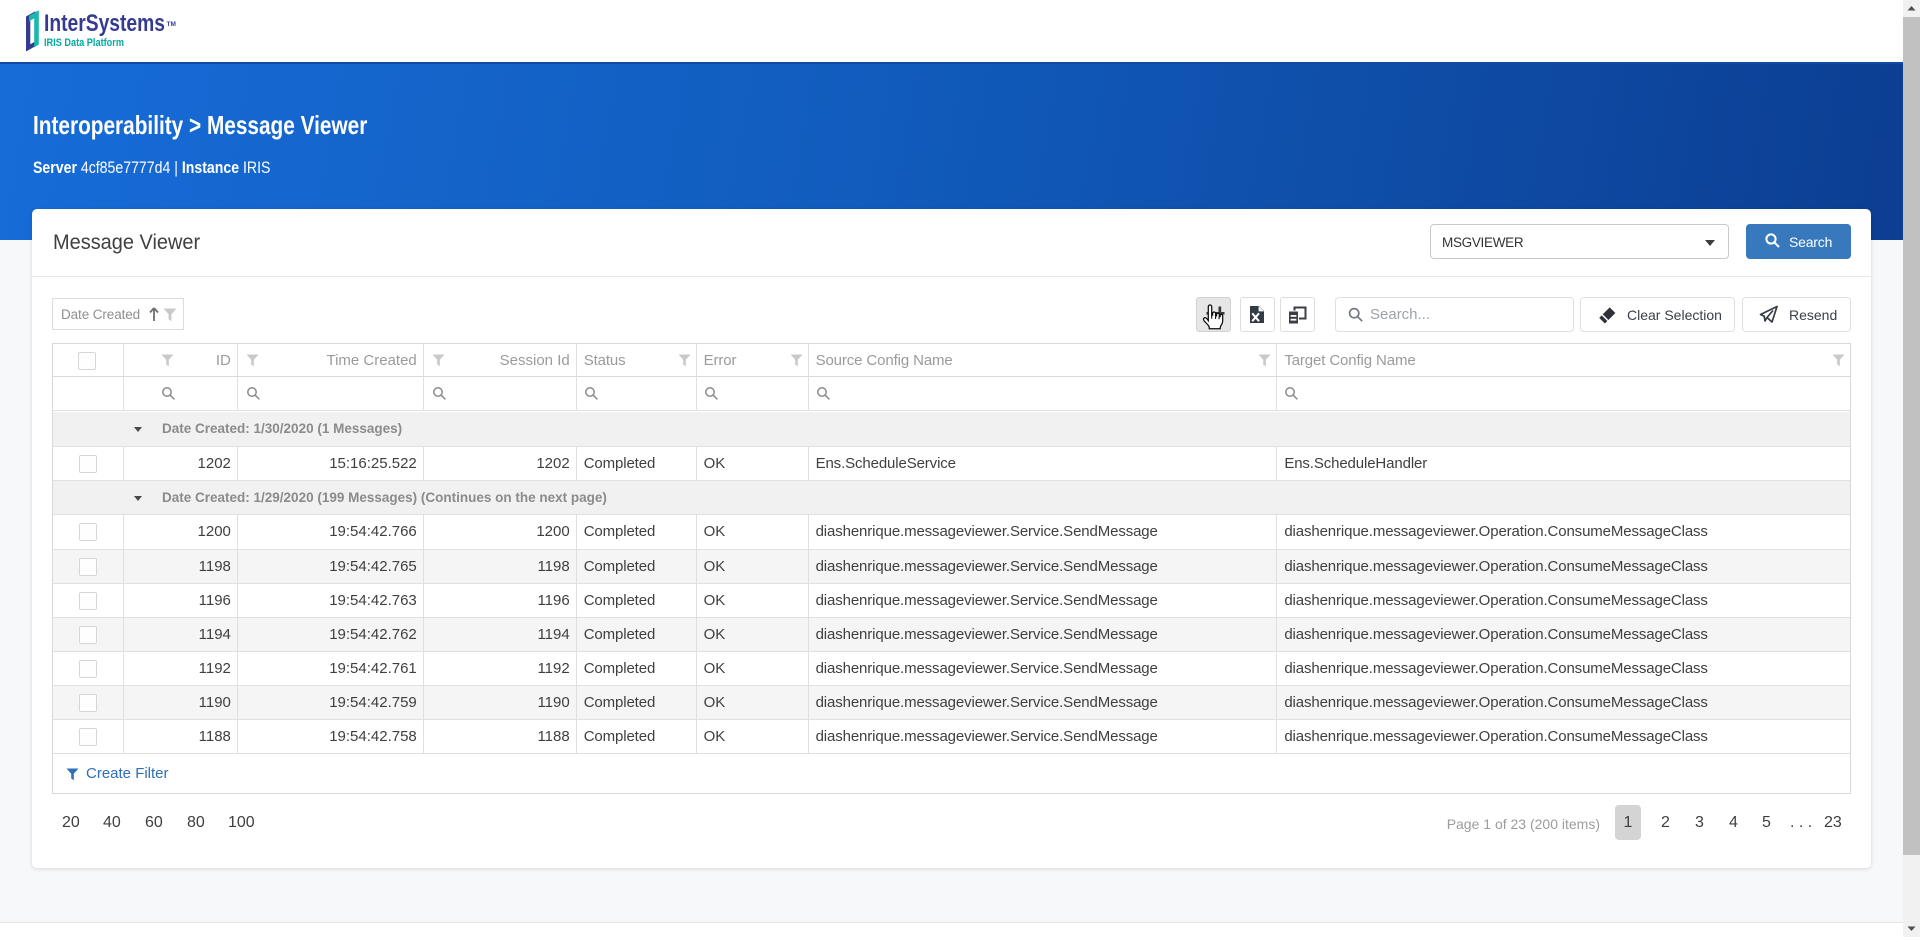 This screenshot has width=1920, height=942. I want to click on svg-text: IRIS Data Platform, so click(84, 43).